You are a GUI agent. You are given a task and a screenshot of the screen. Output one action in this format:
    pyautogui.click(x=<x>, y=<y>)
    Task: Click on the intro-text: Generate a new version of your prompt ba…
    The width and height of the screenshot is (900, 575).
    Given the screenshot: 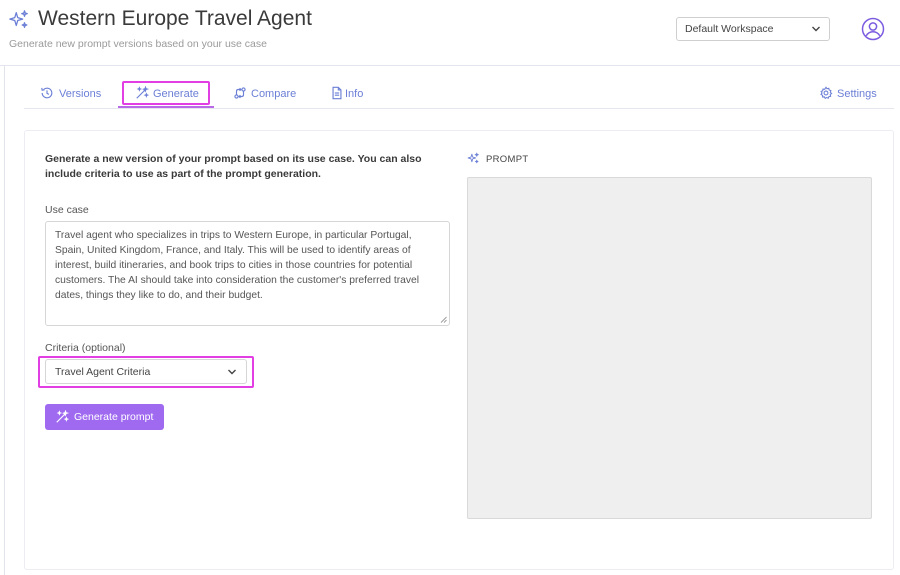 What is the action you would take?
    pyautogui.click(x=233, y=166)
    